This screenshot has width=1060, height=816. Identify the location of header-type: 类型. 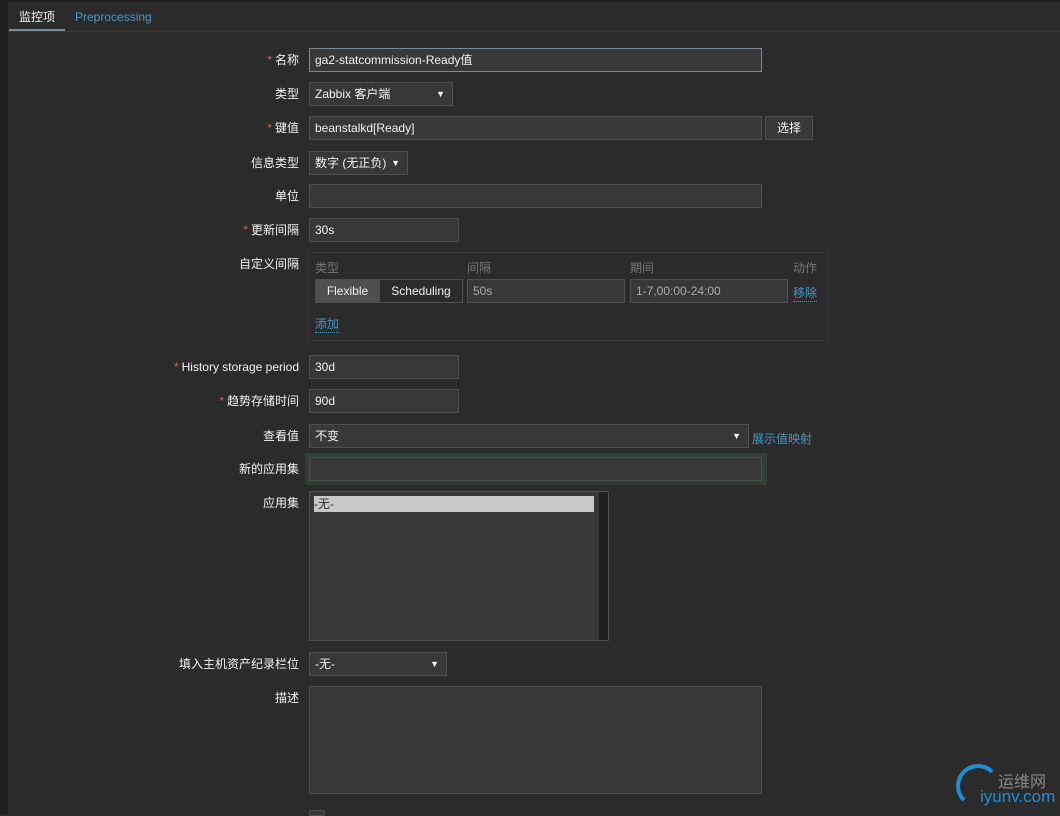
(327, 268).